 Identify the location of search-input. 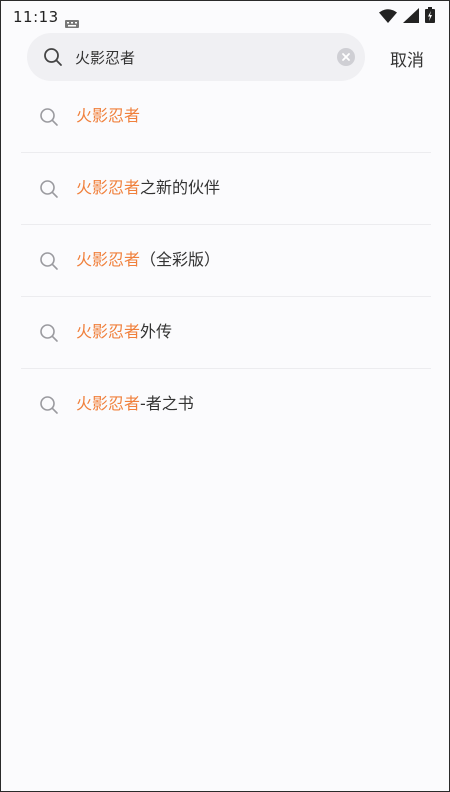
(195, 57).